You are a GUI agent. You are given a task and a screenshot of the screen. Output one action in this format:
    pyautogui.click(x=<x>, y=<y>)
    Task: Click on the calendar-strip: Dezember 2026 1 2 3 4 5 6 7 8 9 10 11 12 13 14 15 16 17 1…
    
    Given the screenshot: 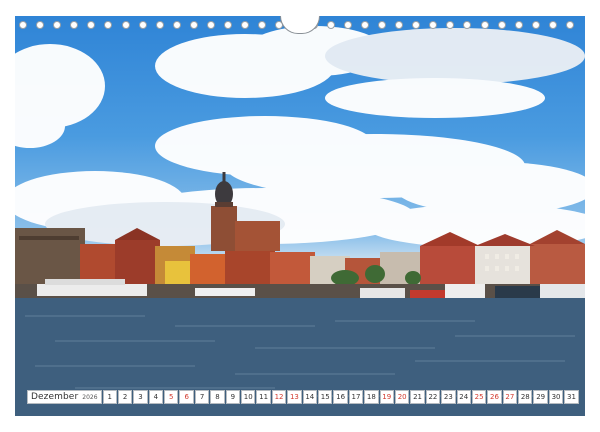 What is the action you would take?
    pyautogui.click(x=303, y=397)
    